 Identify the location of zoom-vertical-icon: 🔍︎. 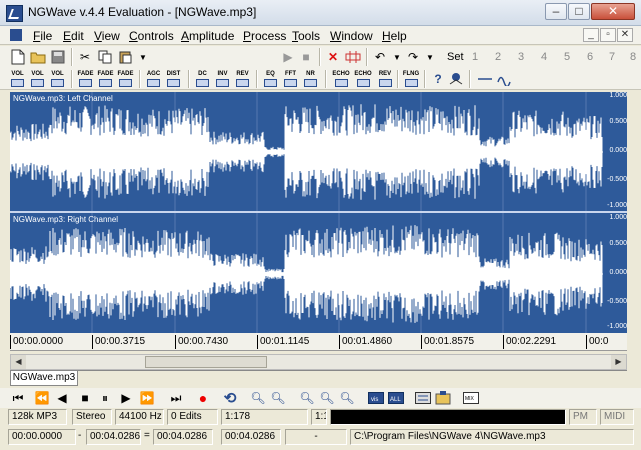
(347, 398).